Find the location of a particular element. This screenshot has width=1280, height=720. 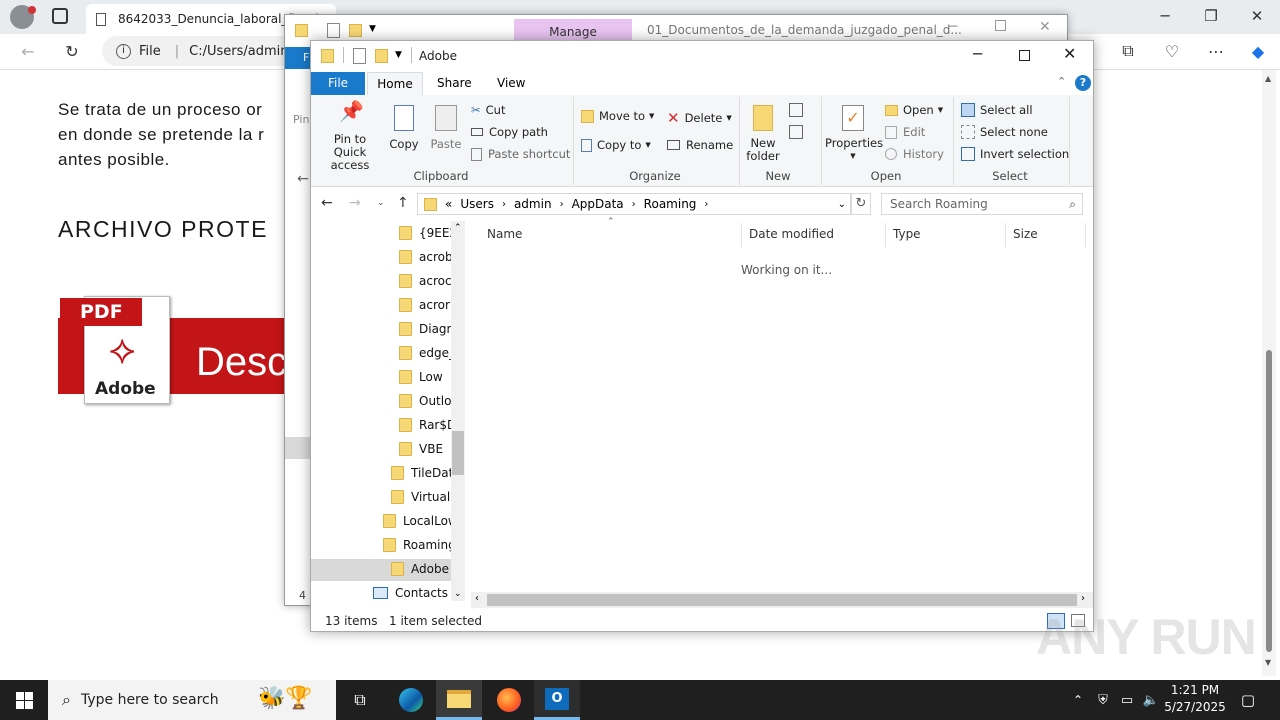

open-button: Open ▼ is located at coordinates (914, 110).